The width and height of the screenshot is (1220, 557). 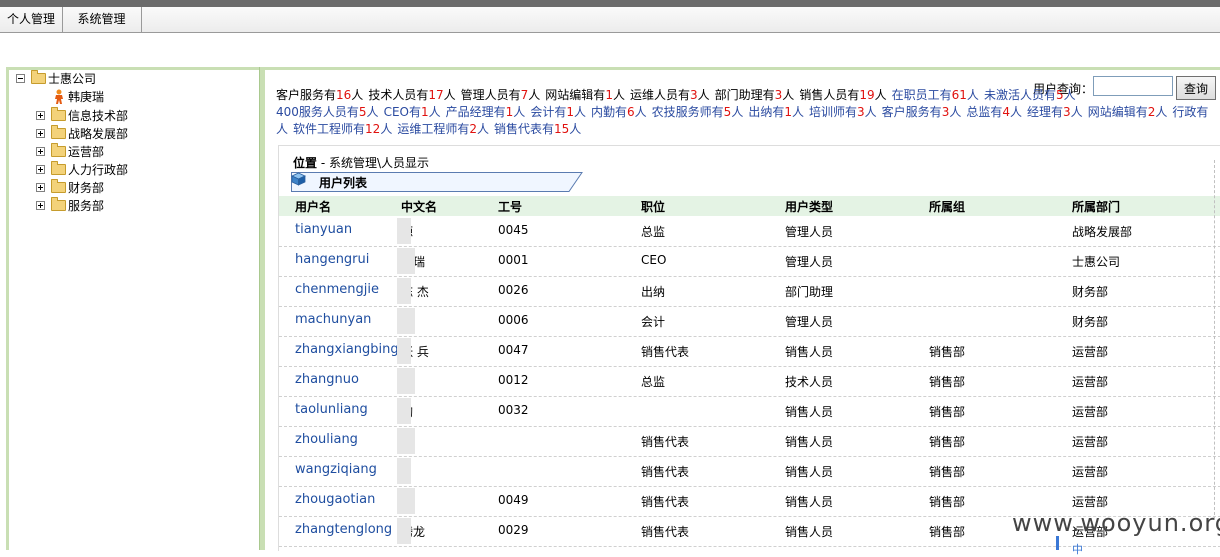 What do you see at coordinates (347, 349) in the screenshot?
I see `cell-username: zhangxiangbing` at bounding box center [347, 349].